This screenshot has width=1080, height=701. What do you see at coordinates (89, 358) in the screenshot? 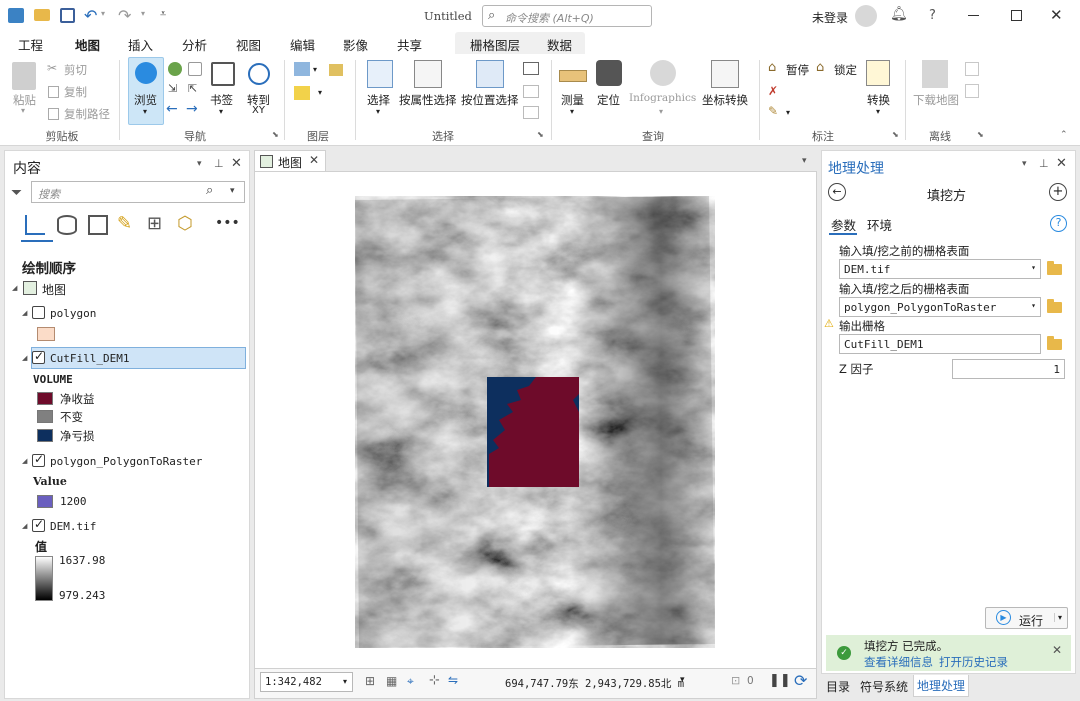
I see `layer-name-cutfill: CutFill_DEM1` at bounding box center [89, 358].